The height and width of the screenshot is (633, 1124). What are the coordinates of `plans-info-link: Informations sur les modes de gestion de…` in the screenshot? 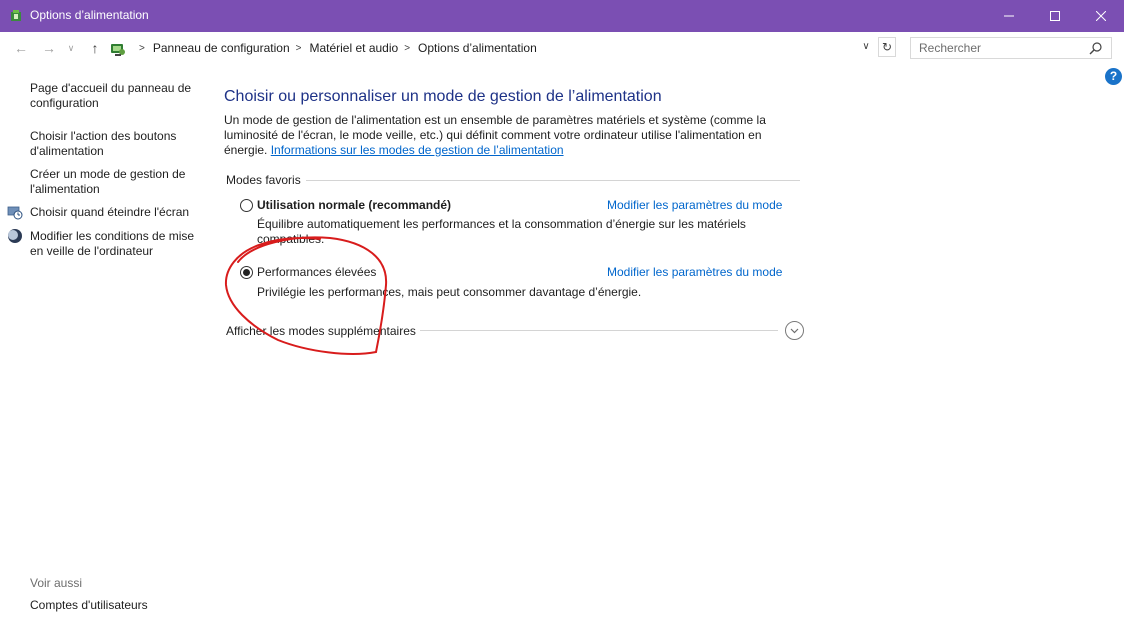 It's located at (417, 150).